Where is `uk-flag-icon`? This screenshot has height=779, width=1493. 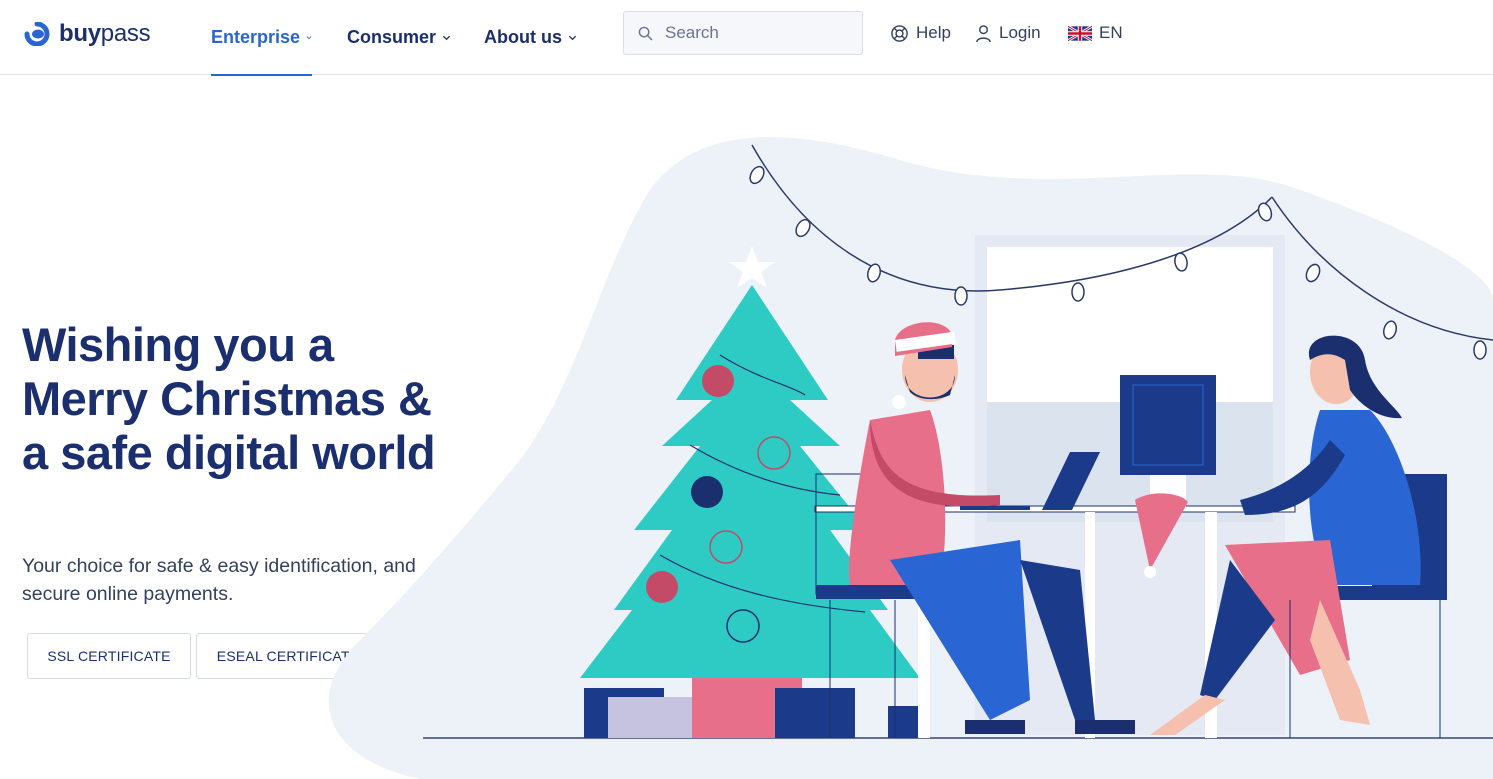
uk-flag-icon is located at coordinates (1080, 33).